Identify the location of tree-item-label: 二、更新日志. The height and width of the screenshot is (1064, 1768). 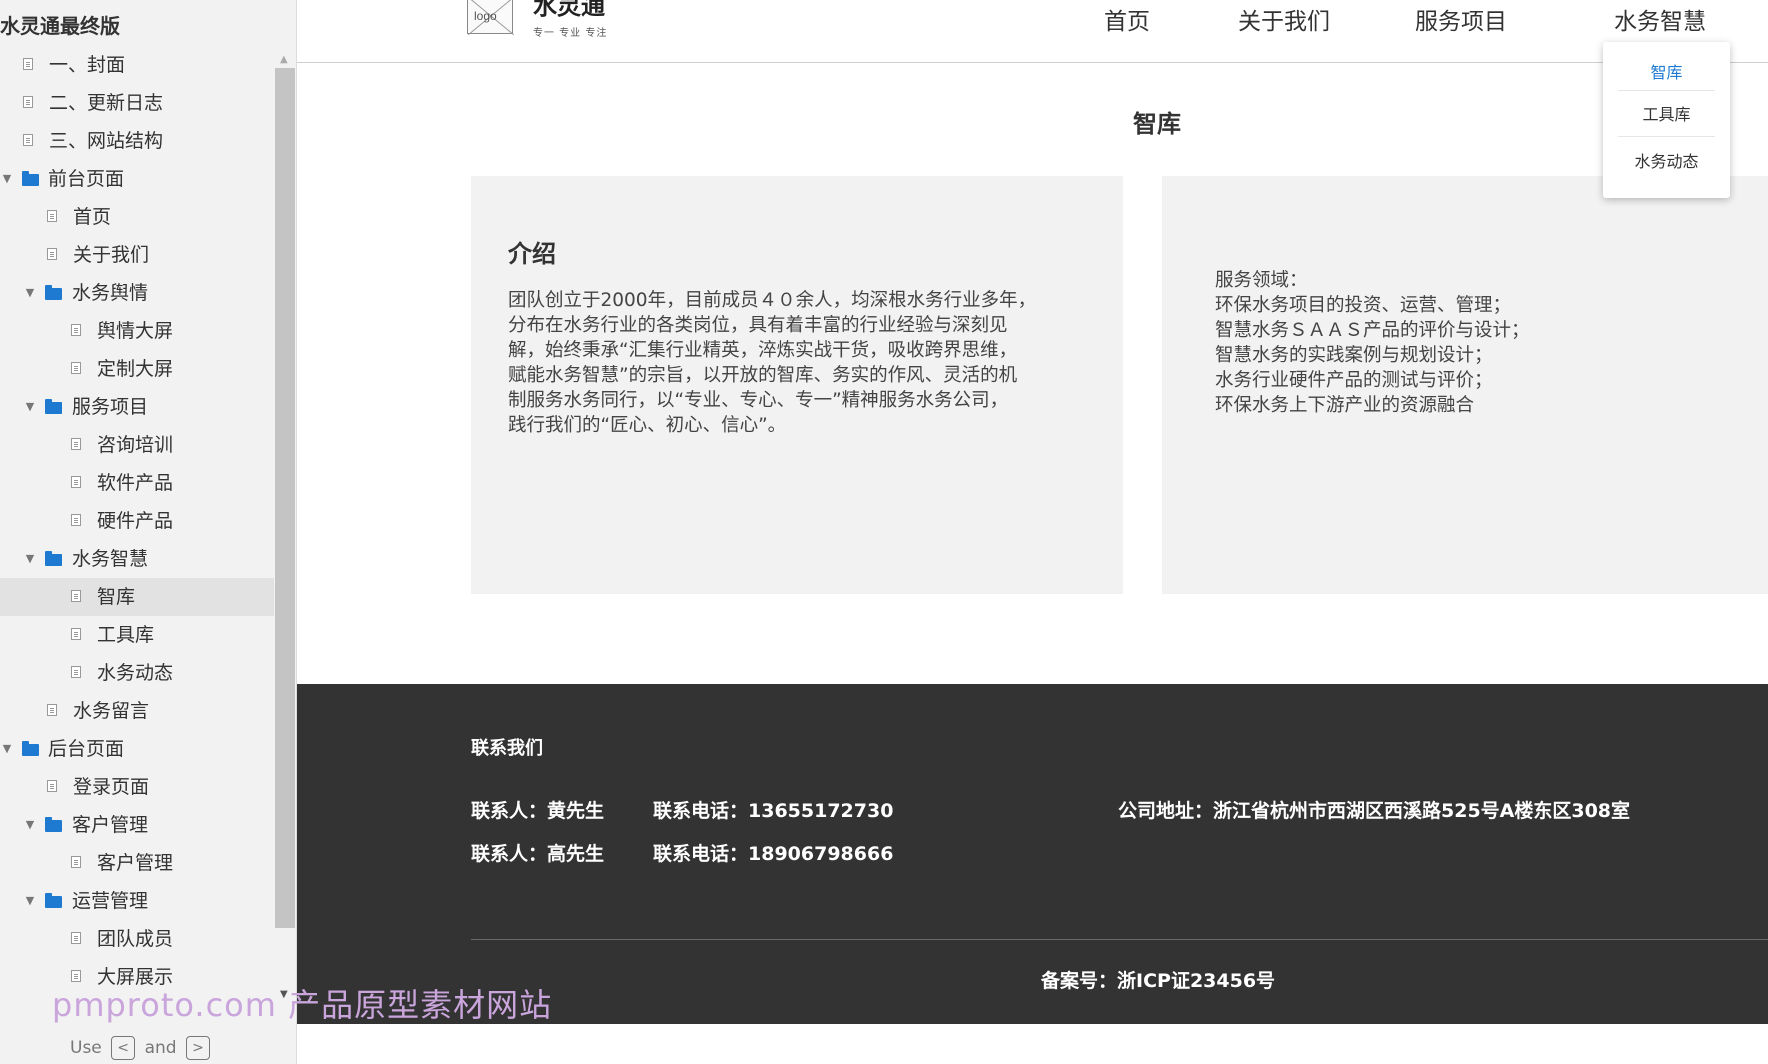
(106, 103).